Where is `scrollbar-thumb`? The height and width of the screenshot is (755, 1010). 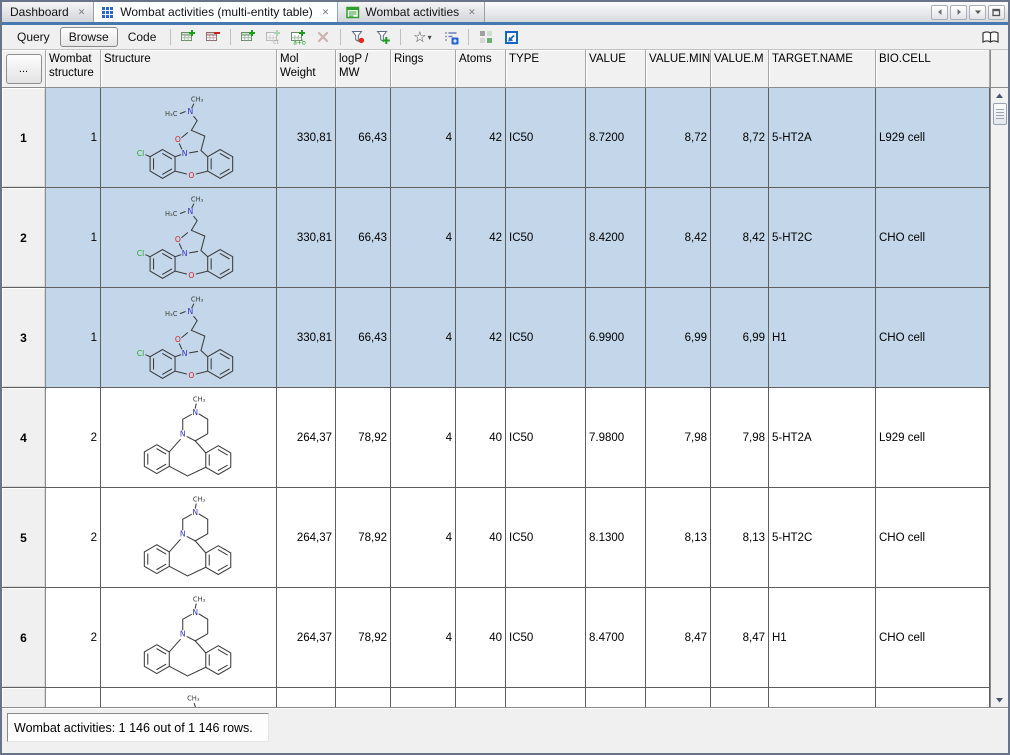 scrollbar-thumb is located at coordinates (999, 114).